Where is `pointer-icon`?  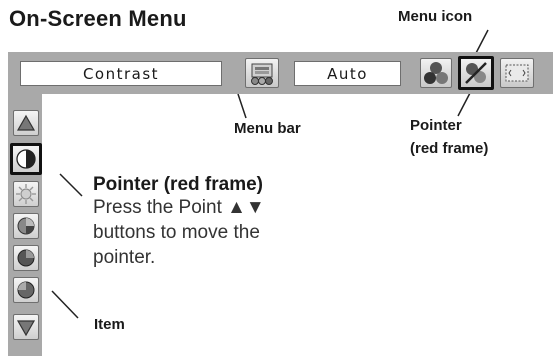
pointer-icon is located at coordinates (476, 73).